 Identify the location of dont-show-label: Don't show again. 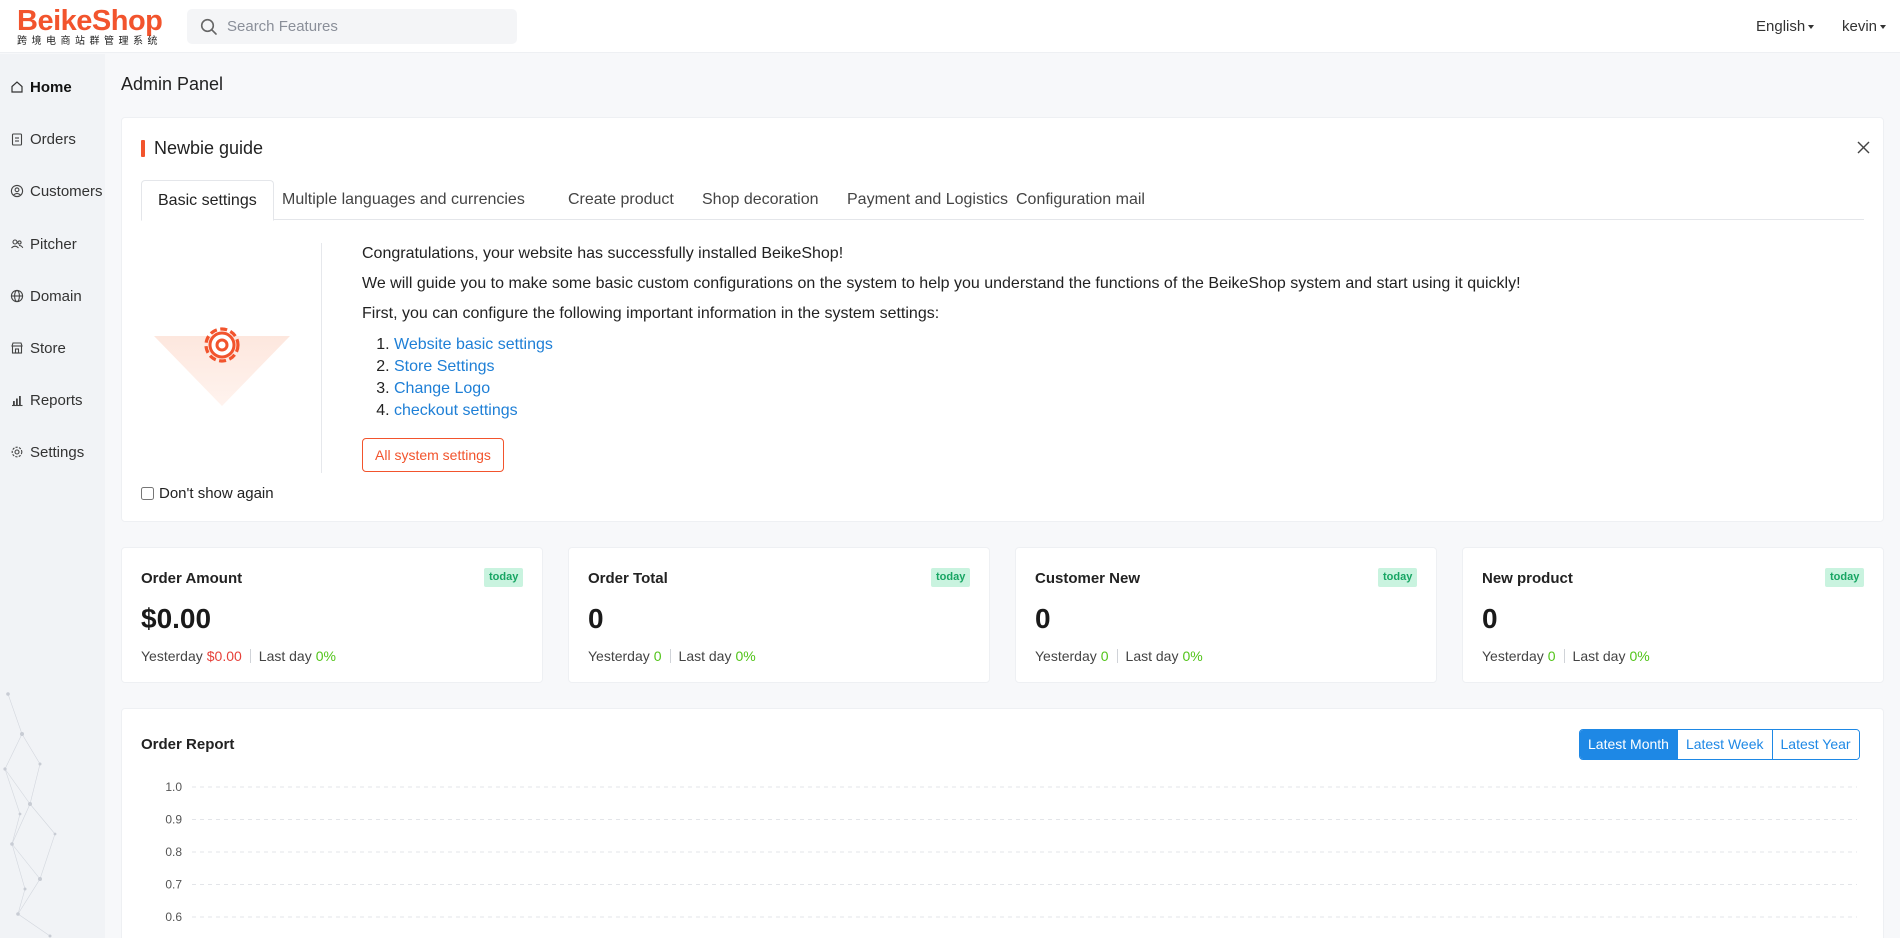
(216, 493).